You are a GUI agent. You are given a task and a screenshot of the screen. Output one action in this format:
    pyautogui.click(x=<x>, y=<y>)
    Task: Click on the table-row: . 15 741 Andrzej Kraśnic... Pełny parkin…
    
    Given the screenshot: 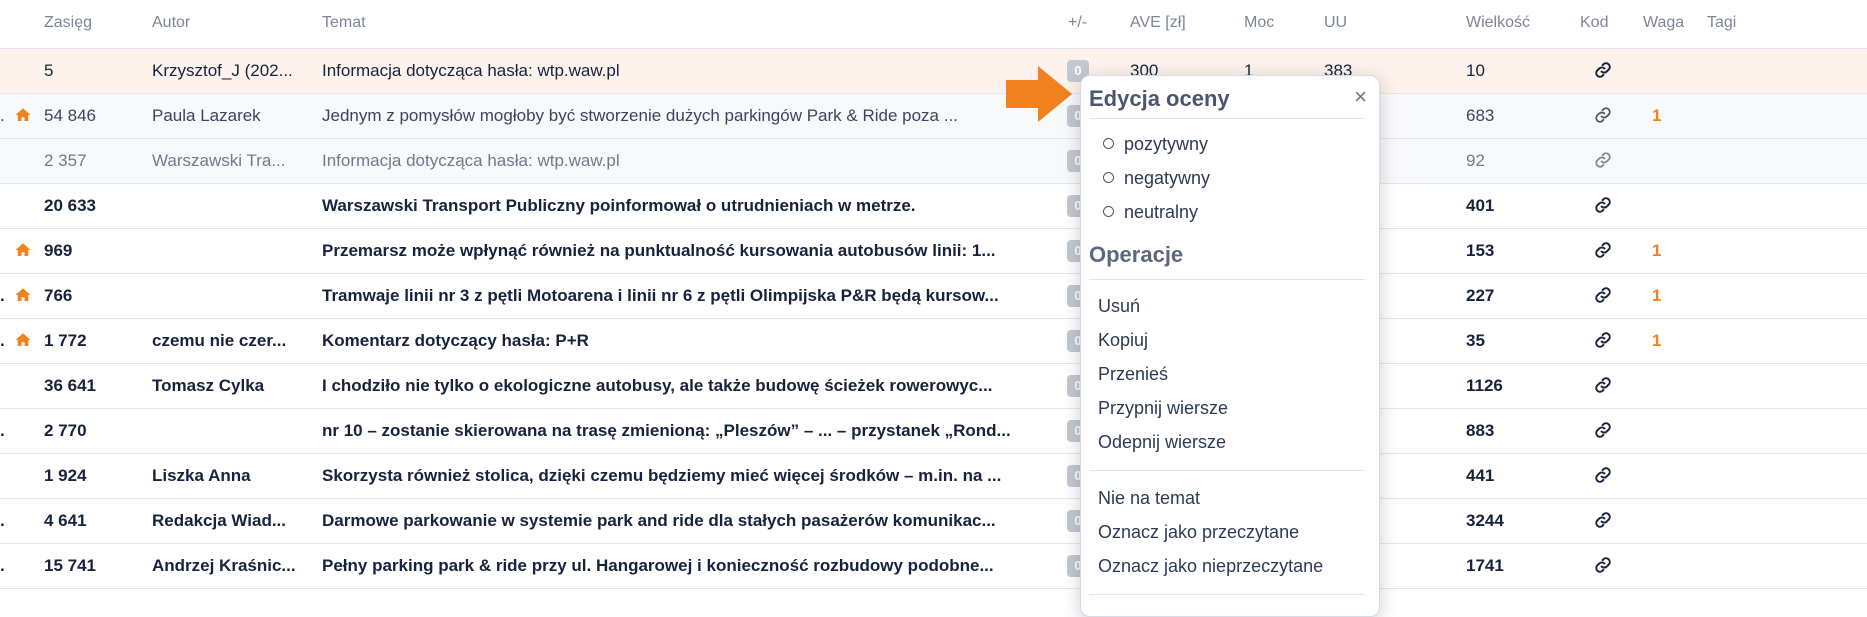 What is the action you would take?
    pyautogui.click(x=933, y=566)
    